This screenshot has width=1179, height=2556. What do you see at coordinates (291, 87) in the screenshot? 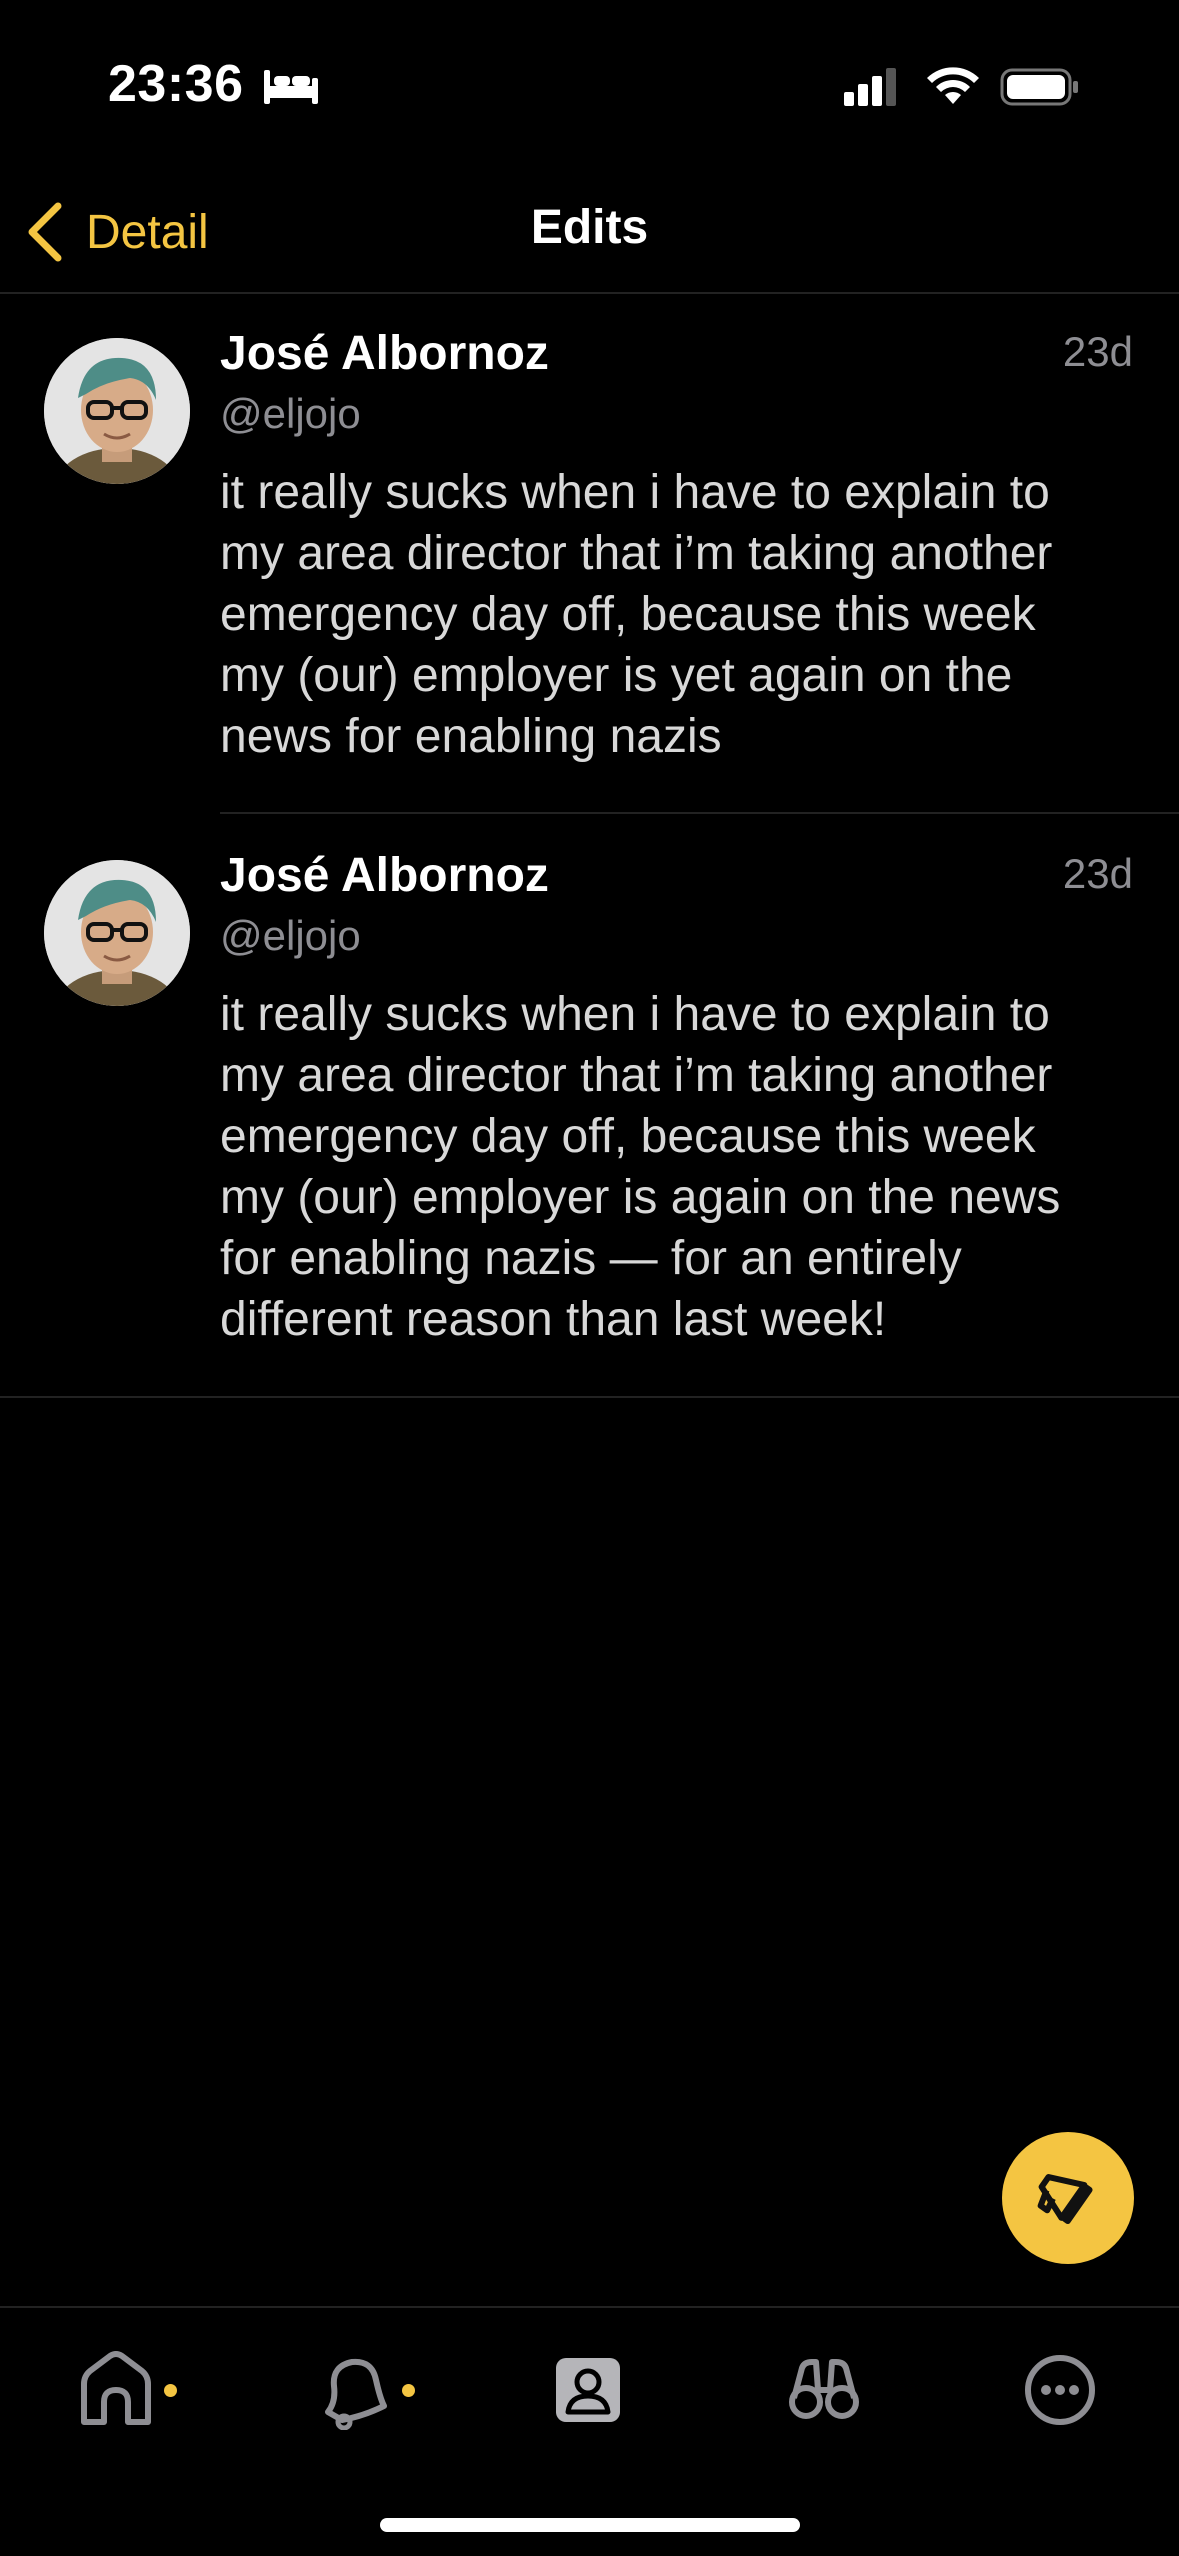
I see `bed-icon` at bounding box center [291, 87].